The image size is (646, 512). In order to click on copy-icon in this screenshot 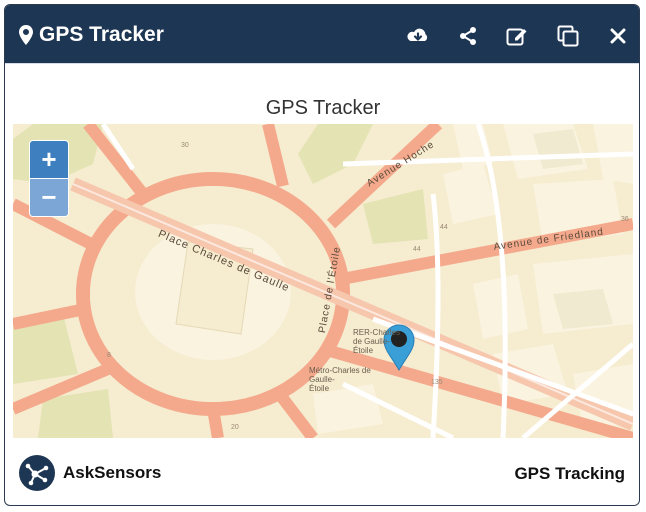, I will do `click(568, 36)`.